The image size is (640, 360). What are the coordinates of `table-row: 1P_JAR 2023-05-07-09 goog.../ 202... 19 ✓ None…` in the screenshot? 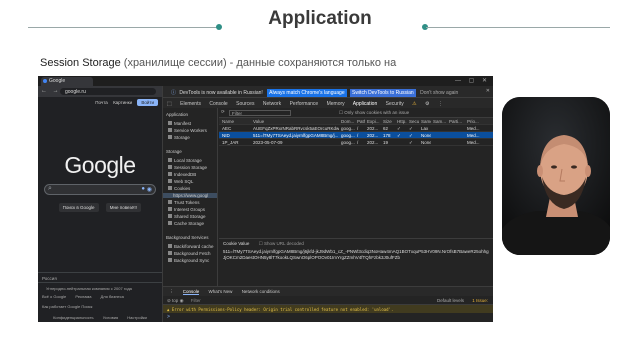 It's located at (356, 142).